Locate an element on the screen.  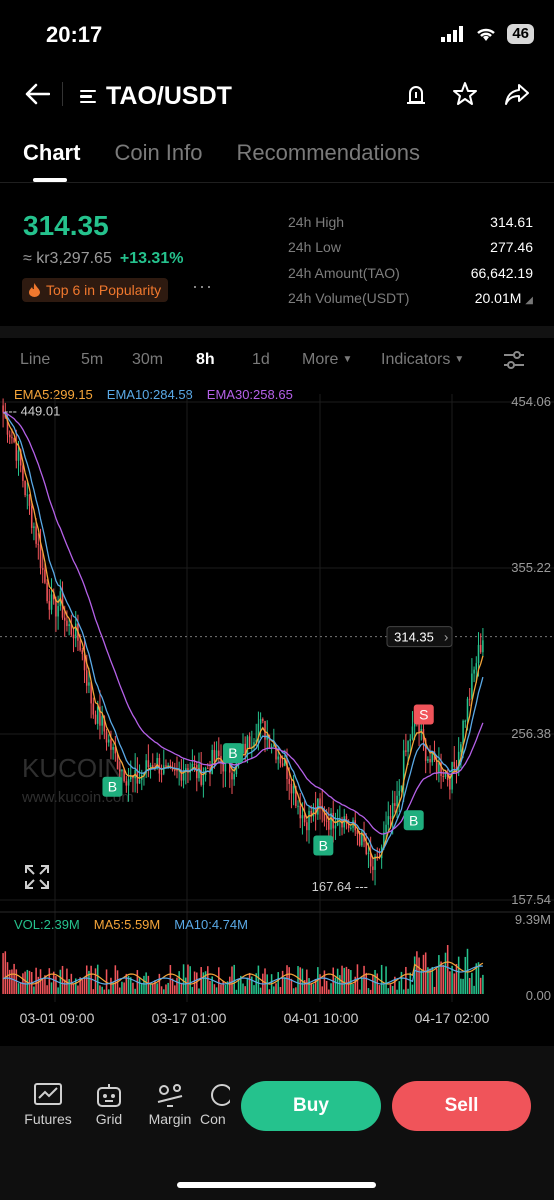
tab-chart: Chart is located at coordinates (51, 153).